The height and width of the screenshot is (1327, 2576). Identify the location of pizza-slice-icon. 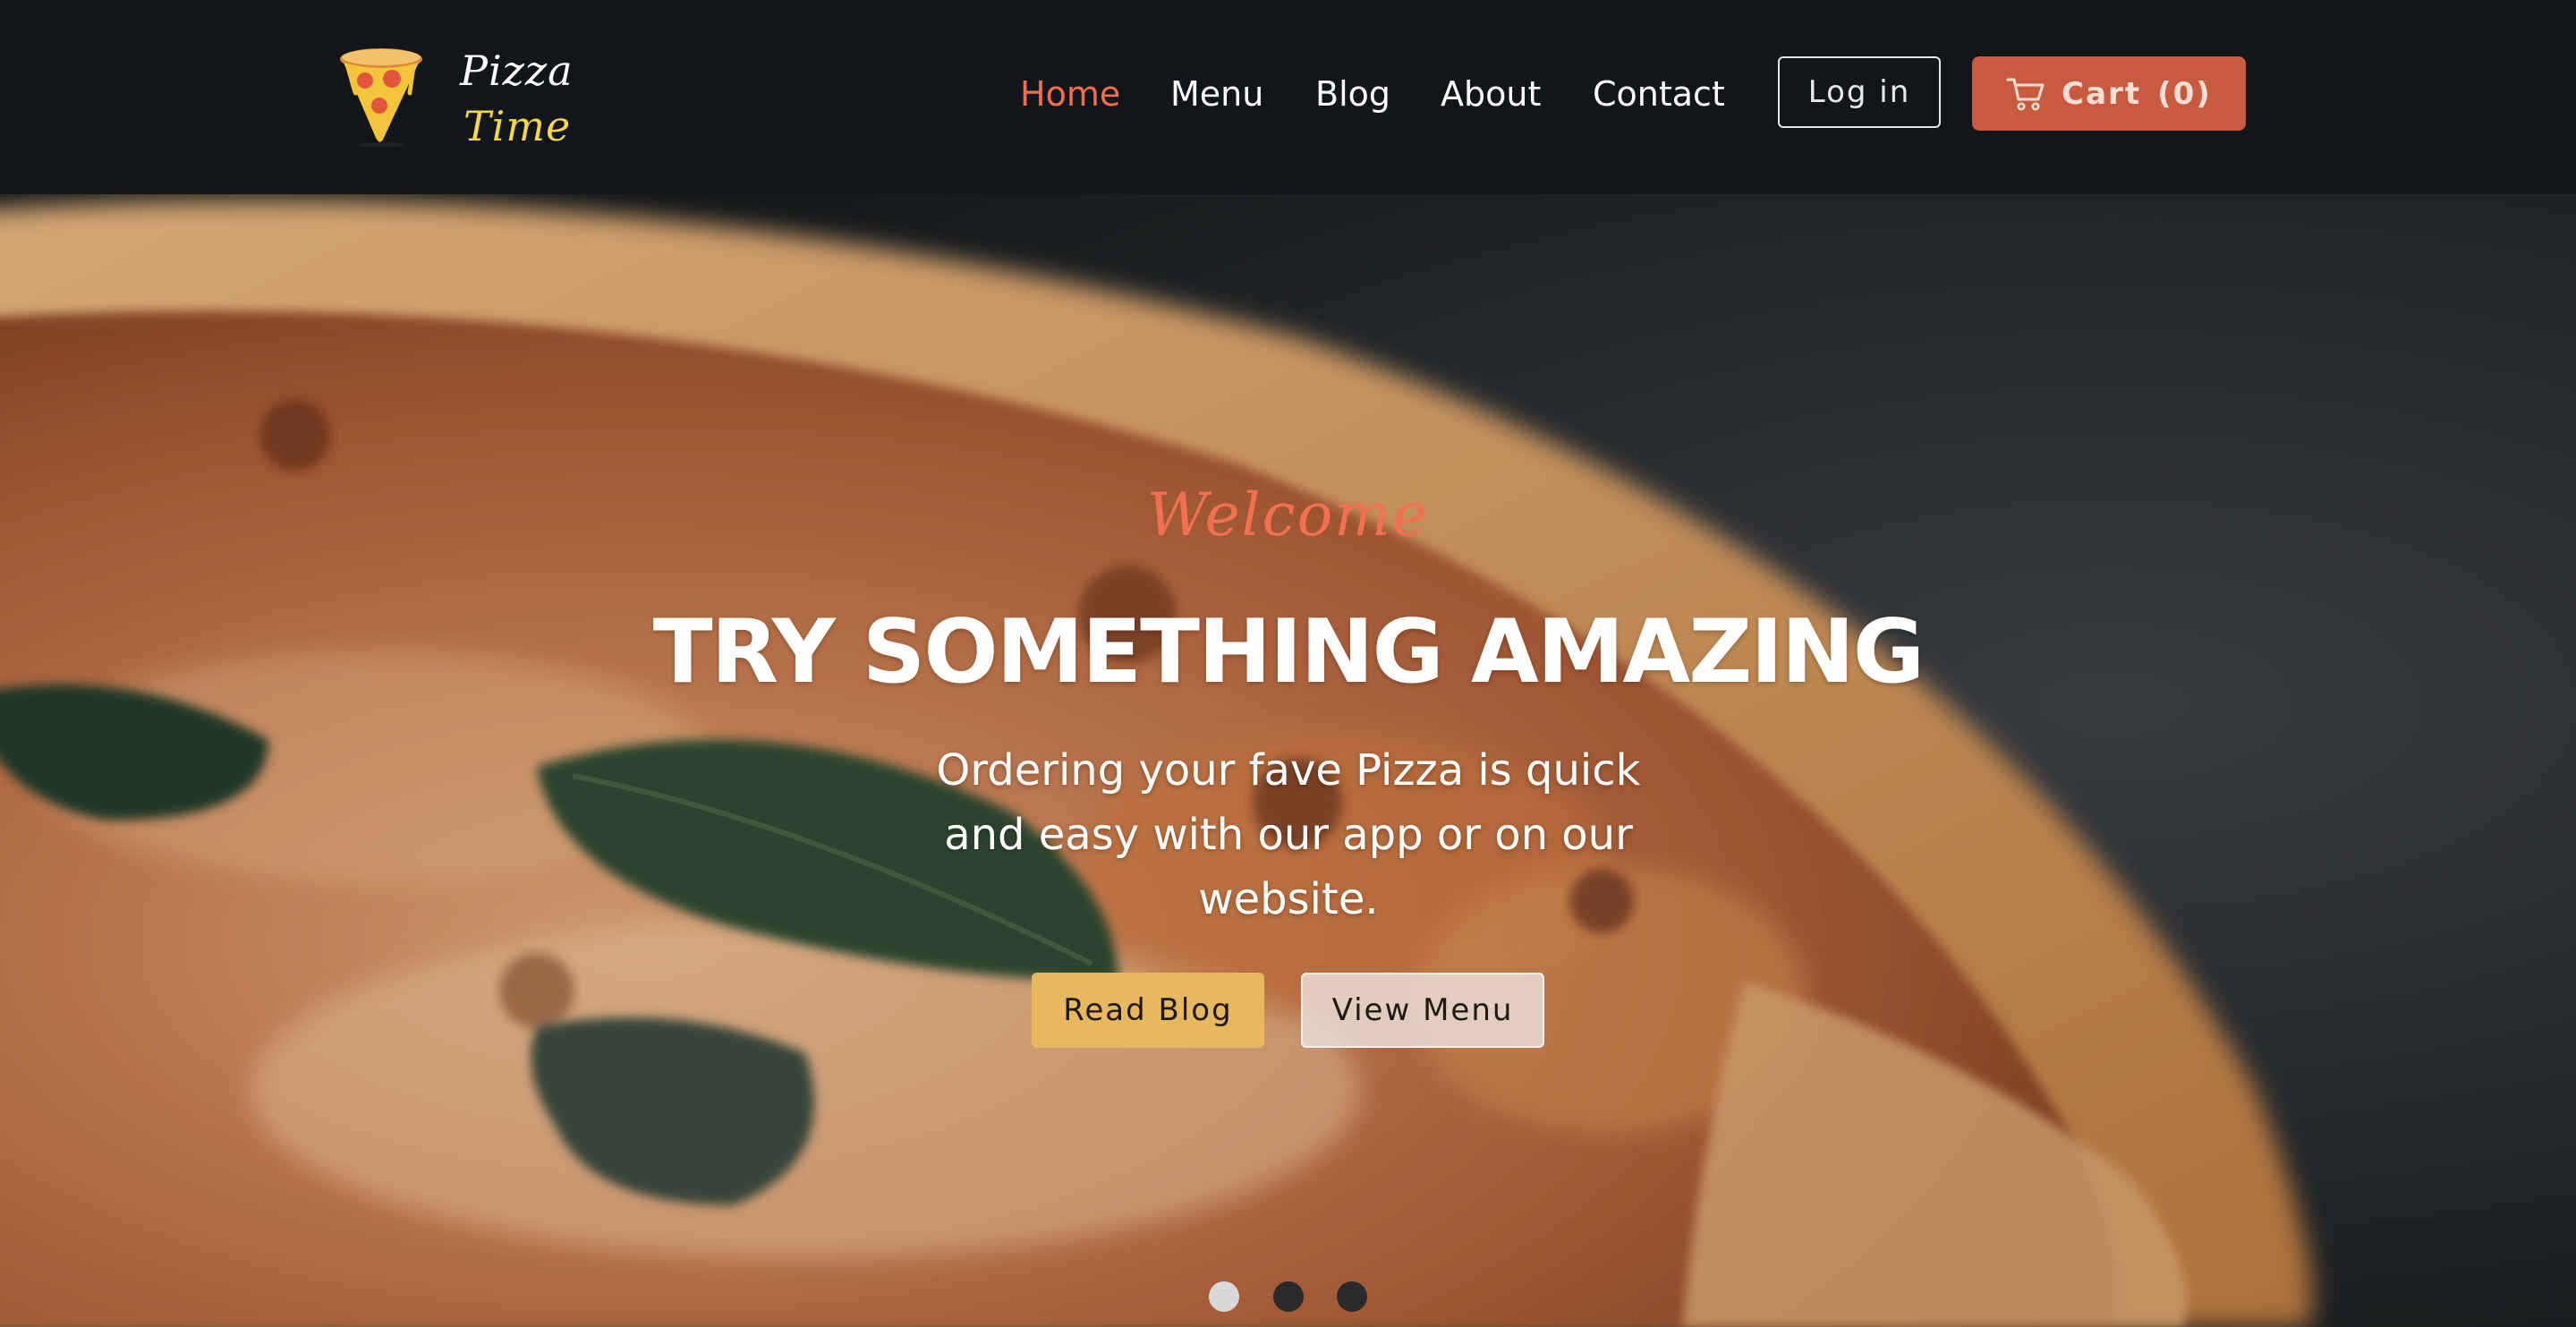
(381, 97).